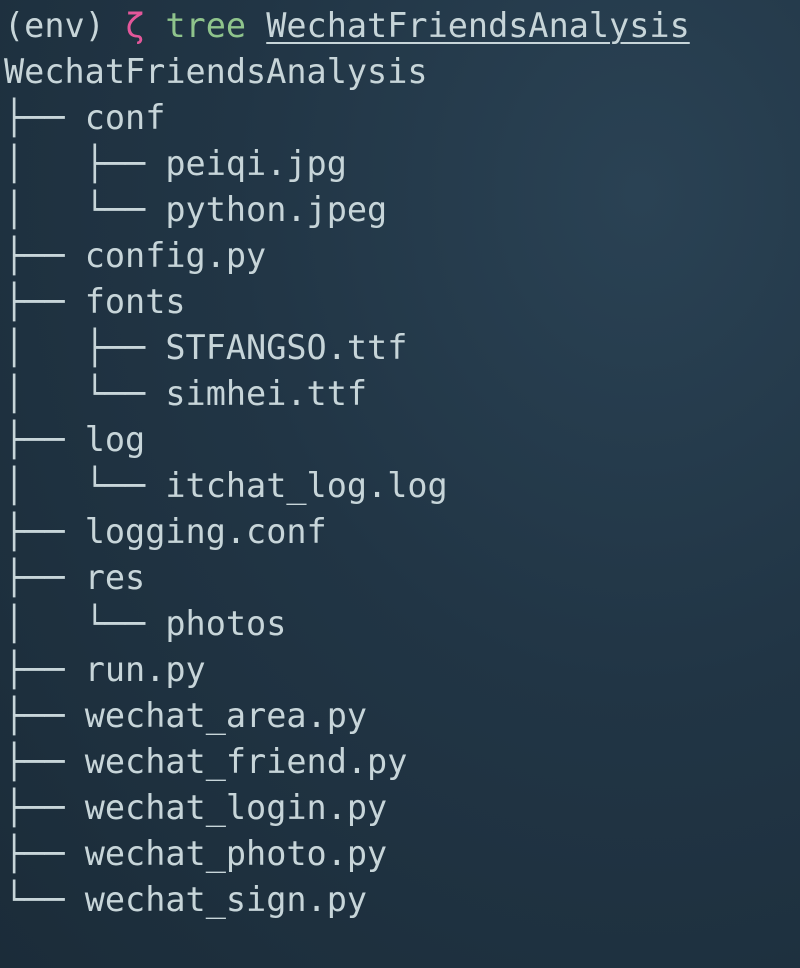 The image size is (800, 968). What do you see at coordinates (400, 440) in the screenshot?
I see `tree-entry: ├── log` at bounding box center [400, 440].